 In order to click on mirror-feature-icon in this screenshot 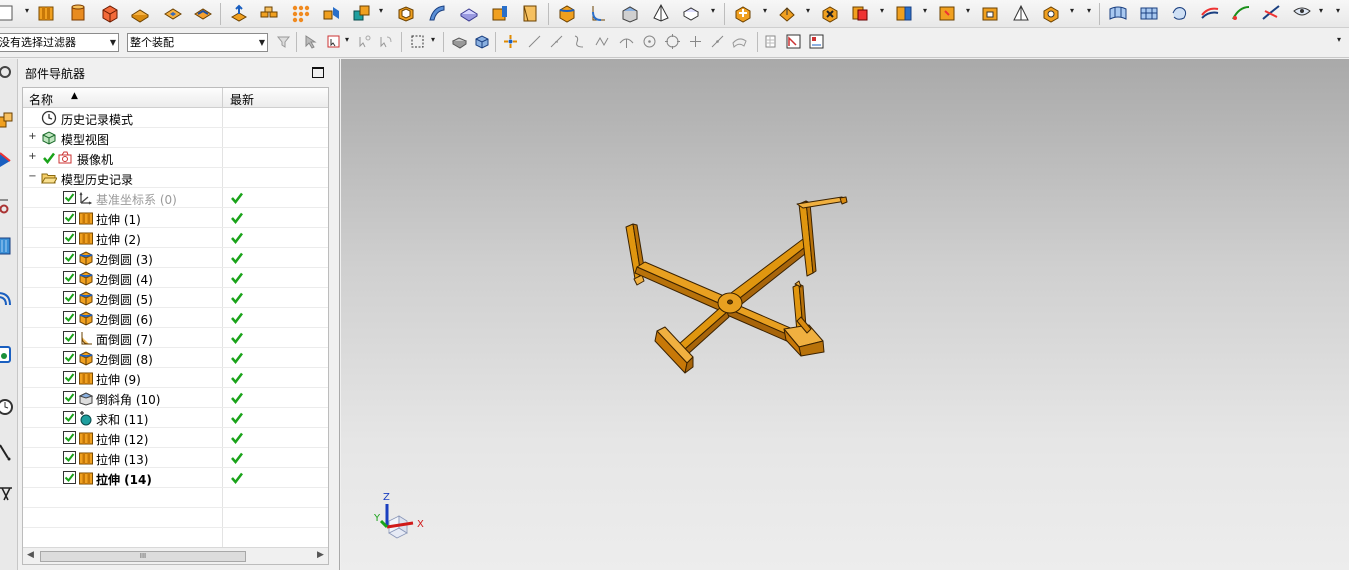, I will do `click(331, 13)`.